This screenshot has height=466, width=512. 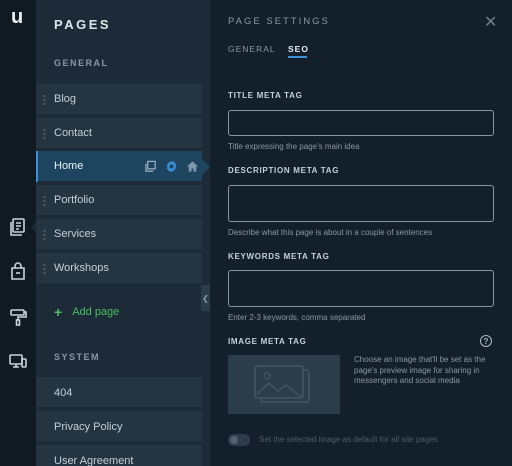 What do you see at coordinates (279, 21) in the screenshot?
I see `settings-title: PAGE SETTINGS` at bounding box center [279, 21].